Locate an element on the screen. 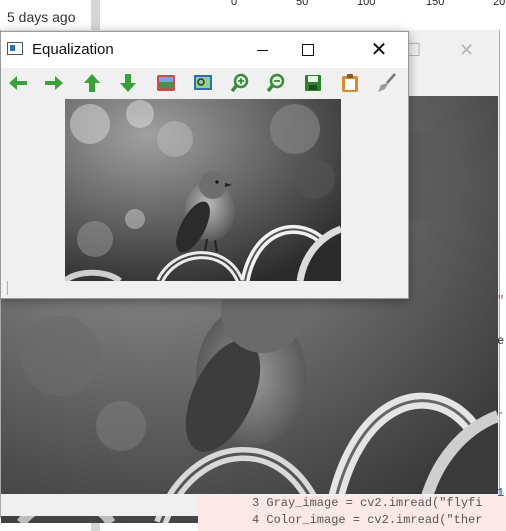  arrow-down-icon is located at coordinates (128, 83).